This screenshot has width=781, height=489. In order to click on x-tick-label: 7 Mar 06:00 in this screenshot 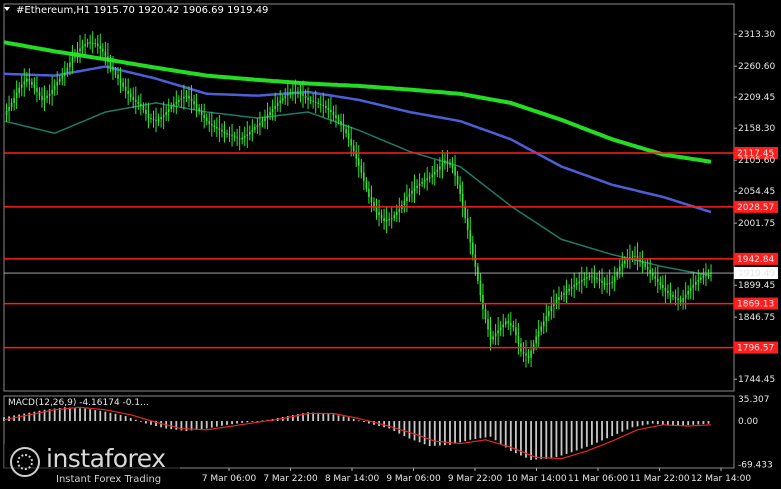, I will do `click(229, 479)`.